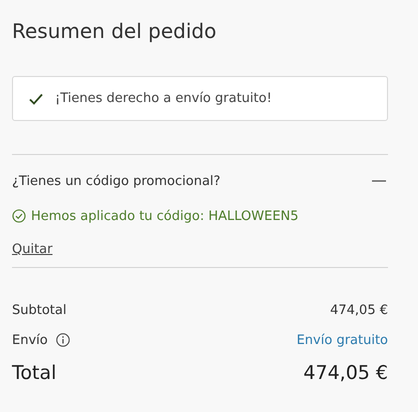 The width and height of the screenshot is (418, 412). I want to click on promo-question: ¿Tienes un código promocional?, so click(116, 181).